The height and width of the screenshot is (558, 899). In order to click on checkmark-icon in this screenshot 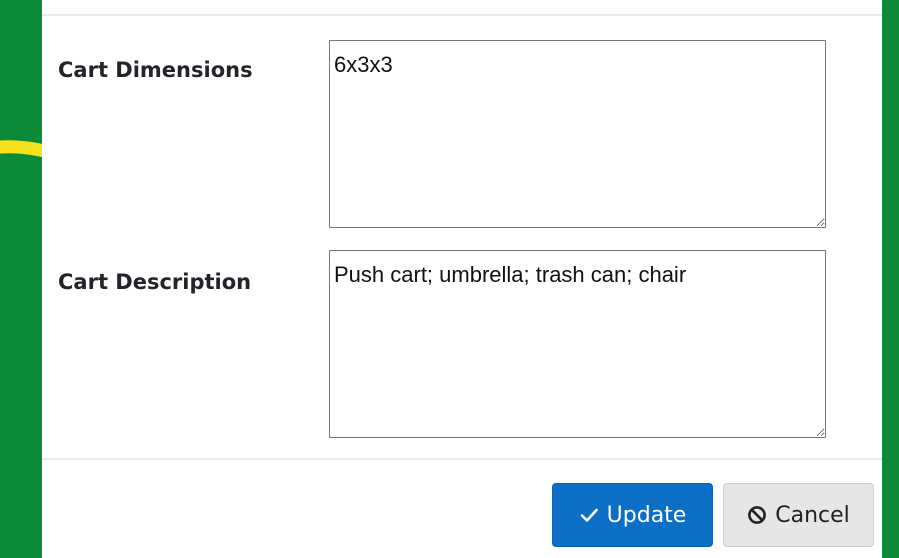, I will do `click(589, 515)`.